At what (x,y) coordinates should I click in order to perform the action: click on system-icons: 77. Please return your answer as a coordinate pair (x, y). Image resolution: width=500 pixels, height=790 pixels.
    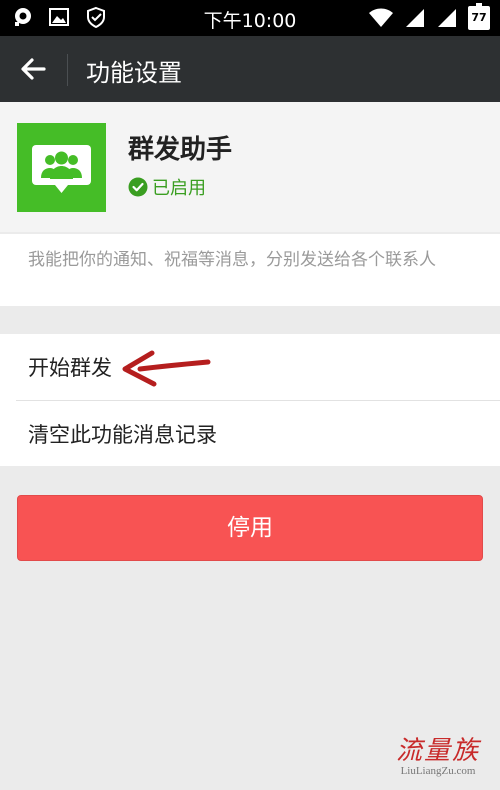
    Looking at the image, I should click on (429, 16).